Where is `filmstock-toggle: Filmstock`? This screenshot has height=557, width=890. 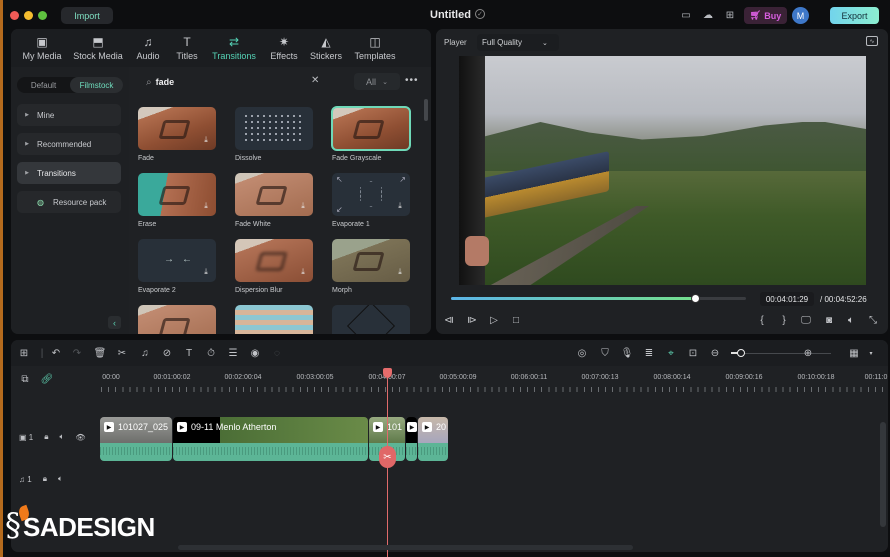
filmstock-toggle: Filmstock is located at coordinates (96, 85).